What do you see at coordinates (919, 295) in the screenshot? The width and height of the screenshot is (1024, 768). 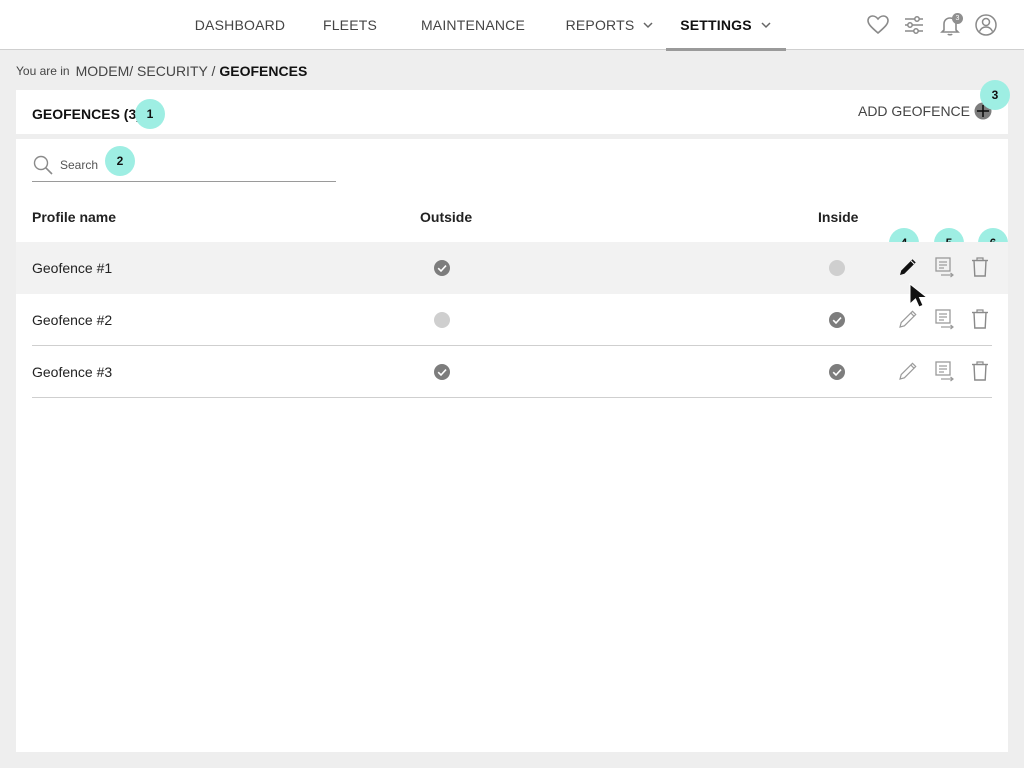 I see `mouse-cursor-icon` at bounding box center [919, 295].